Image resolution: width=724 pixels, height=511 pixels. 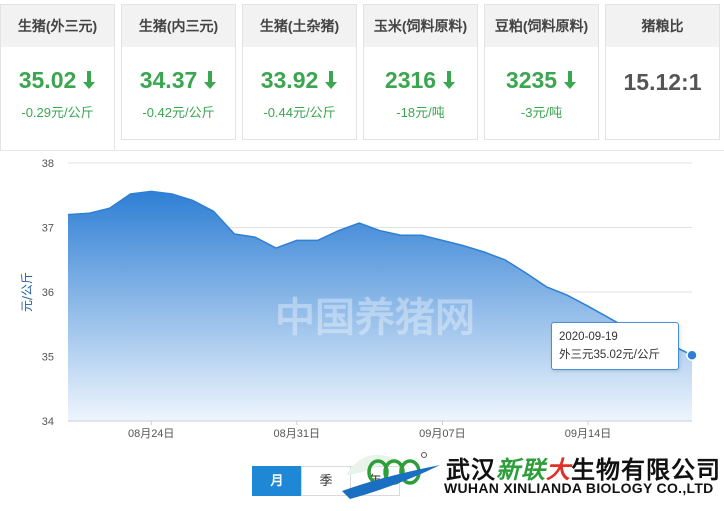 I want to click on x-tick-label: 08月31日, so click(x=297, y=434).